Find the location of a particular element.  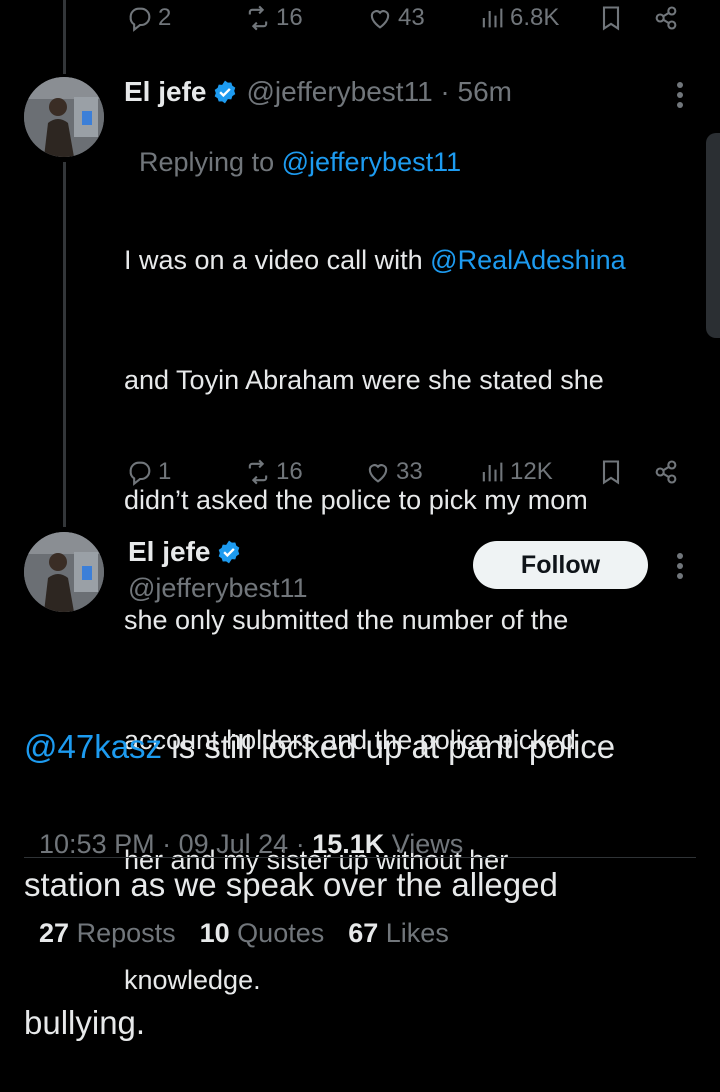

tweet-timestamp-row: 10:53 PM · 09 Jul 24 · 15.1K Views is located at coordinates (251, 844).